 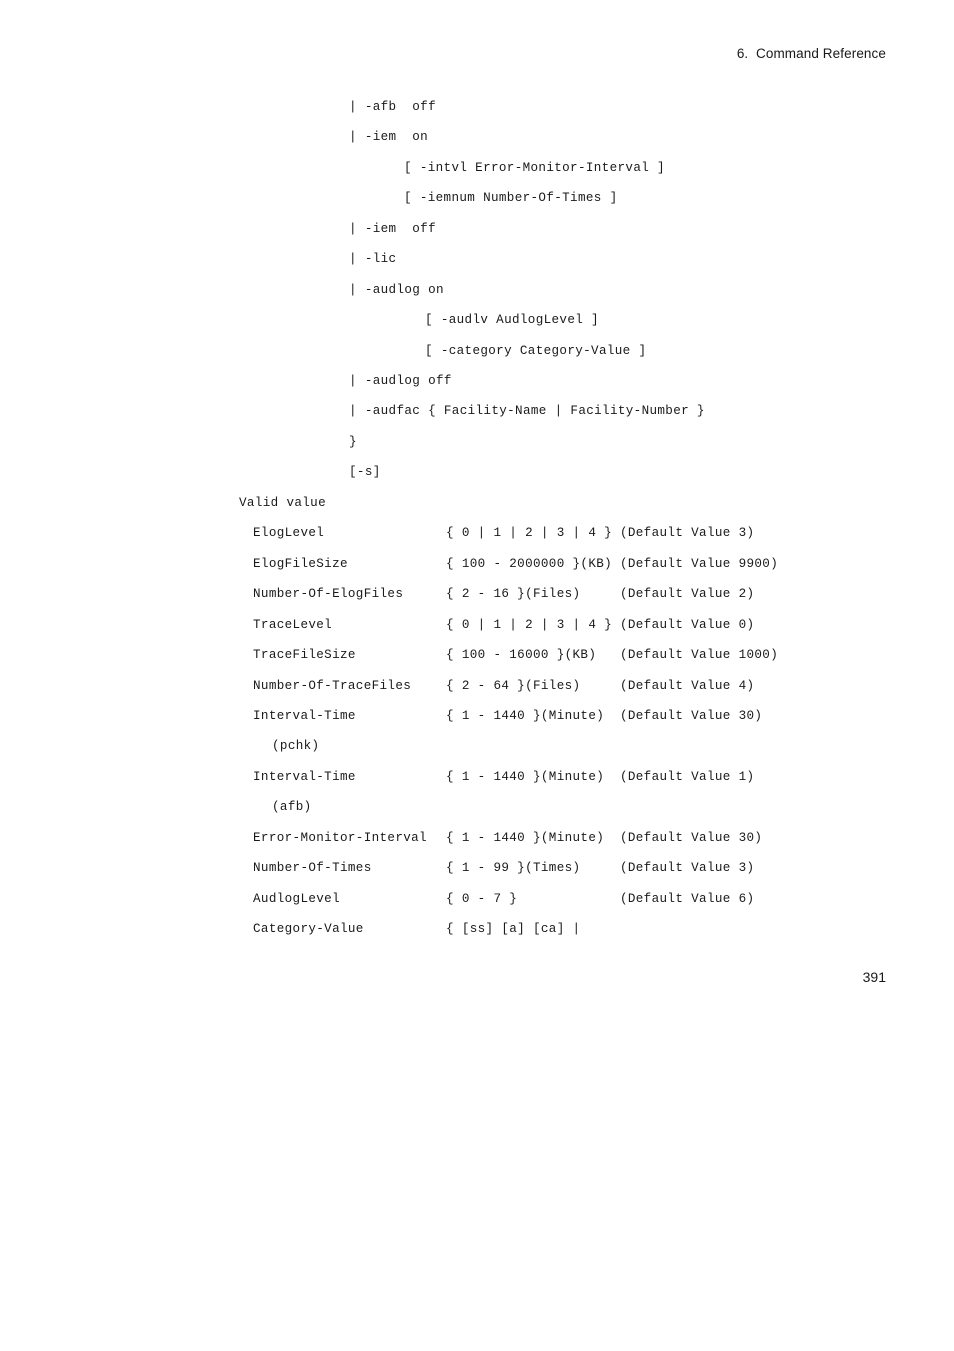 What do you see at coordinates (600, 625) in the screenshot?
I see `valid-value-range: { 0 | 1 | 2 | 3 | 4 } (Default Value 0)` at bounding box center [600, 625].